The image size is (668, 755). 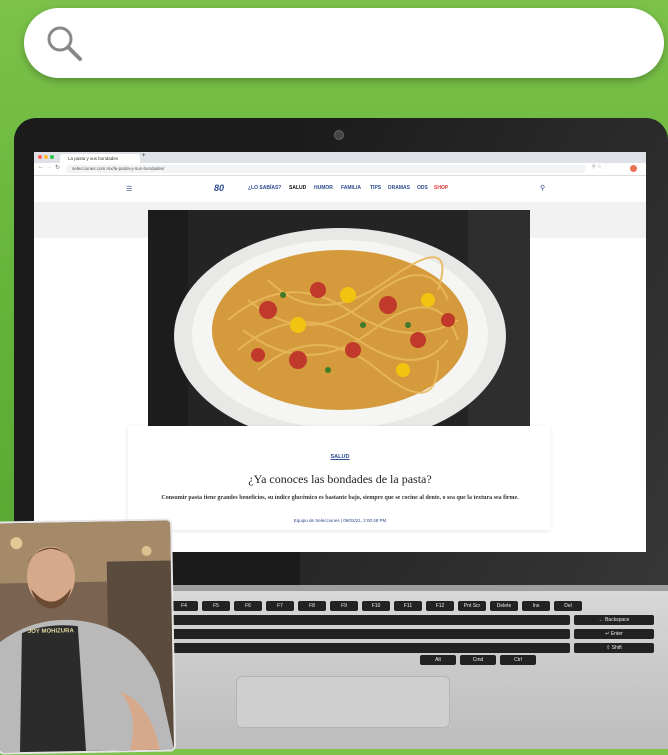 What do you see at coordinates (340, 479) in the screenshot?
I see `article-headline: ¿Ya conoces las bondades de la pasta?` at bounding box center [340, 479].